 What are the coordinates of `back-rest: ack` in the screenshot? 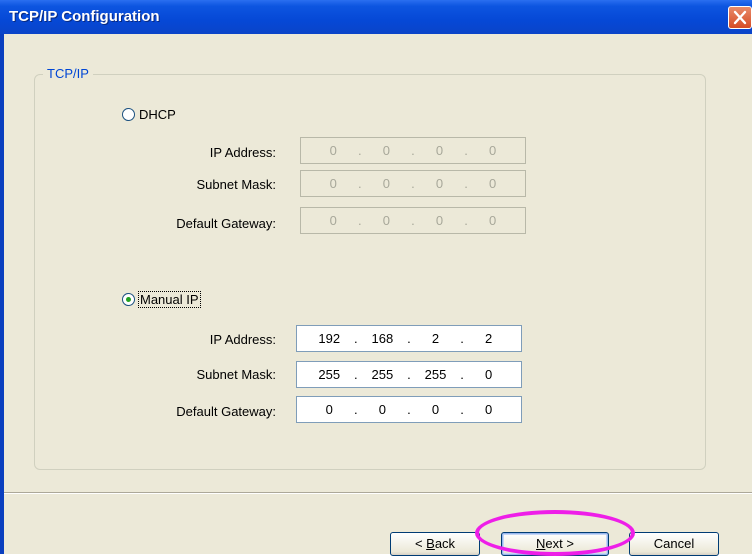 It's located at (445, 543).